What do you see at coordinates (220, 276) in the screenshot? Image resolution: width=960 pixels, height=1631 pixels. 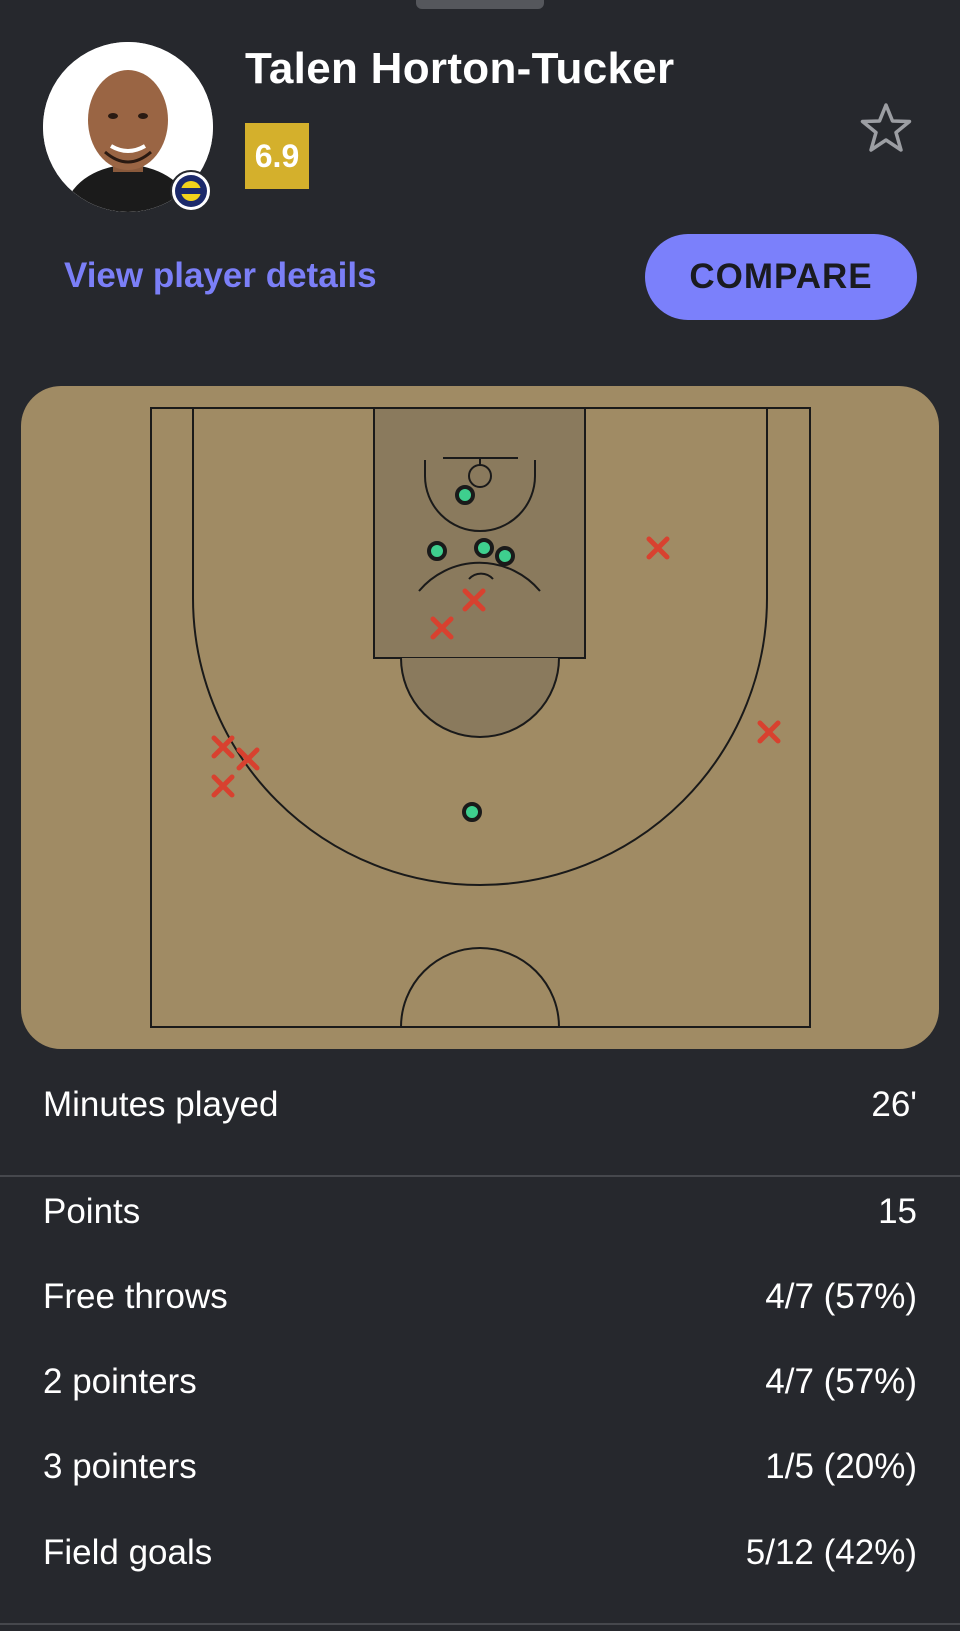 I see `view-player-details-link: View player details` at bounding box center [220, 276].